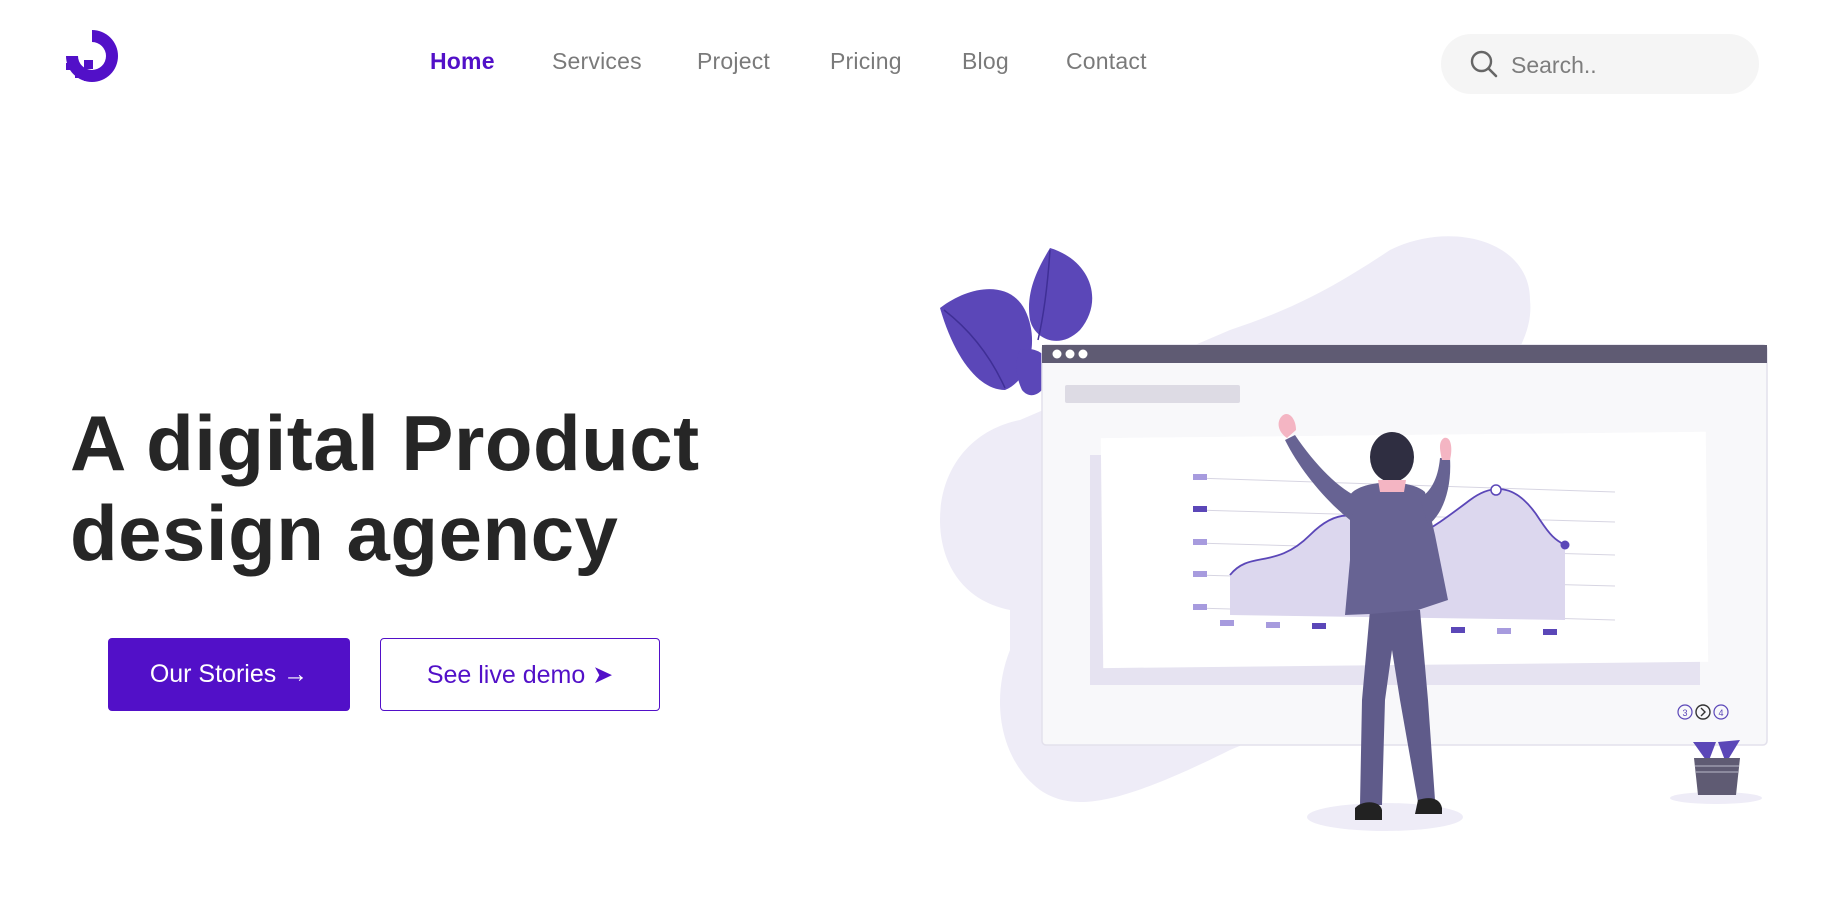  Describe the element at coordinates (985, 61) in the screenshot. I see `nav-item-blog: Blog` at that location.